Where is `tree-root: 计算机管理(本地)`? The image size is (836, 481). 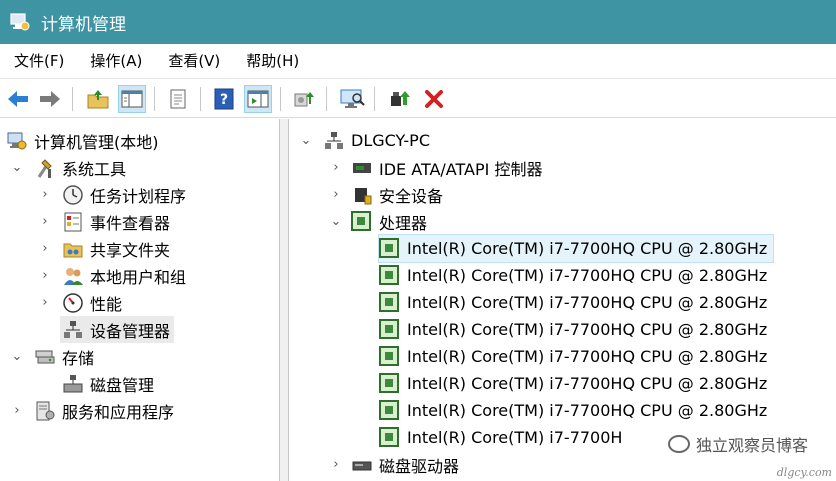 tree-root: 计算机管理(本地) is located at coordinates (82, 140).